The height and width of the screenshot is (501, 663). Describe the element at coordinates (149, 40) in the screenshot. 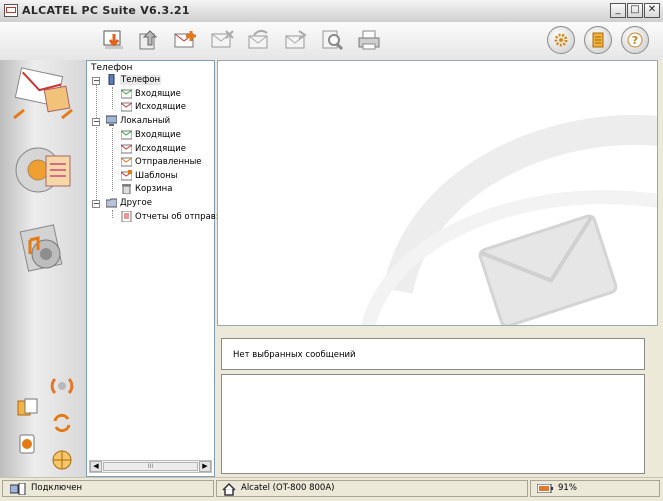

I see `send-icon` at that location.